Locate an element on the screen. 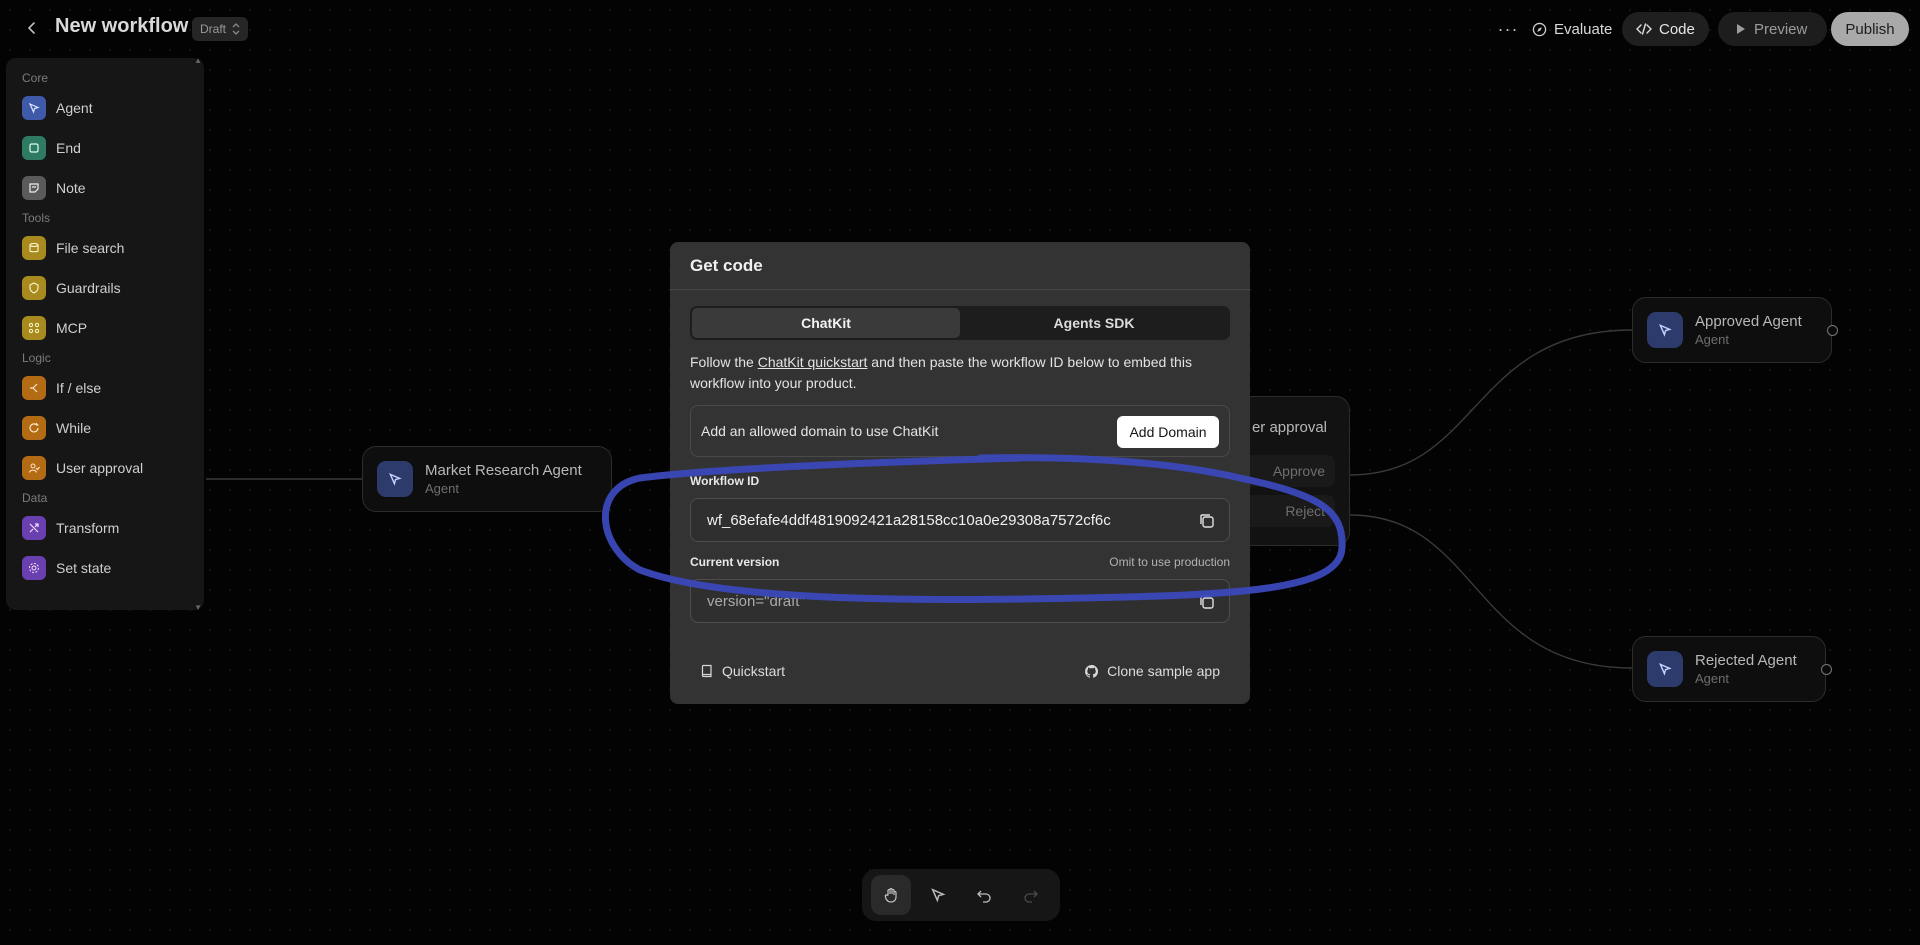 The height and width of the screenshot is (945, 1920). canvas-toolbar is located at coordinates (961, 895).